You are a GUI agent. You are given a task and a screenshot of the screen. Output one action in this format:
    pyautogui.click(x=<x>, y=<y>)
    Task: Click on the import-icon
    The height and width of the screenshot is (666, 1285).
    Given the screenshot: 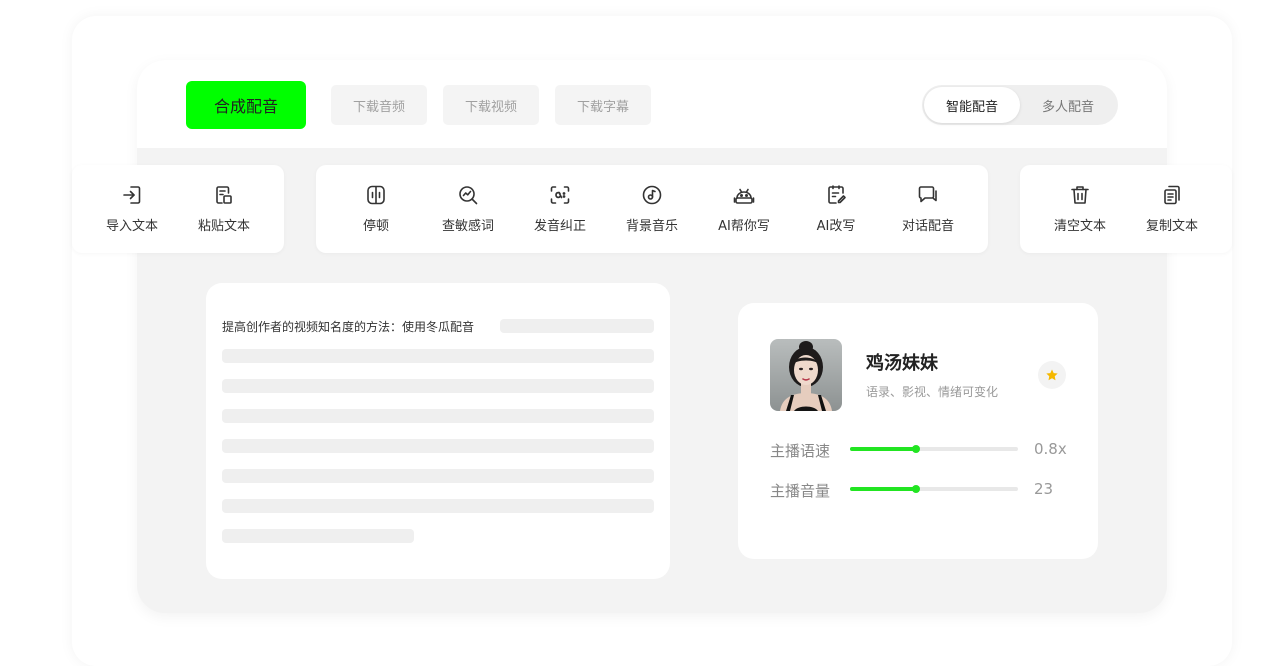 What is the action you would take?
    pyautogui.click(x=132, y=195)
    